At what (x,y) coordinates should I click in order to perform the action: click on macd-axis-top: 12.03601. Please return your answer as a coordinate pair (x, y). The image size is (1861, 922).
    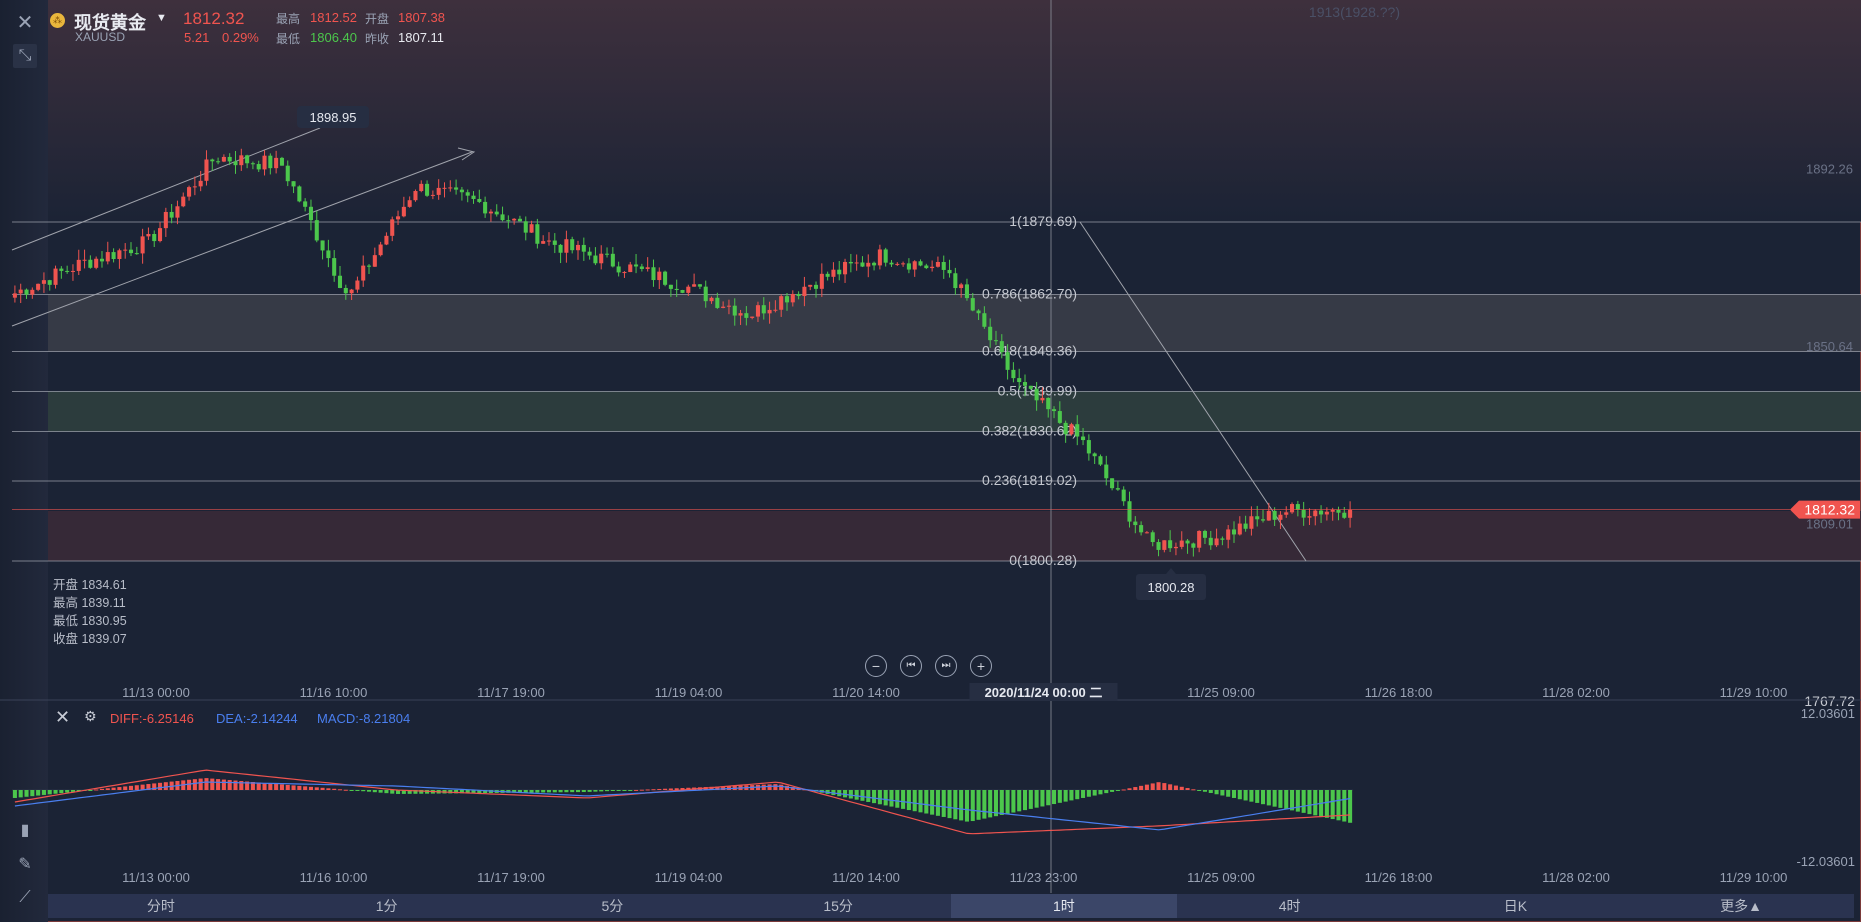
    Looking at the image, I should click on (1828, 713).